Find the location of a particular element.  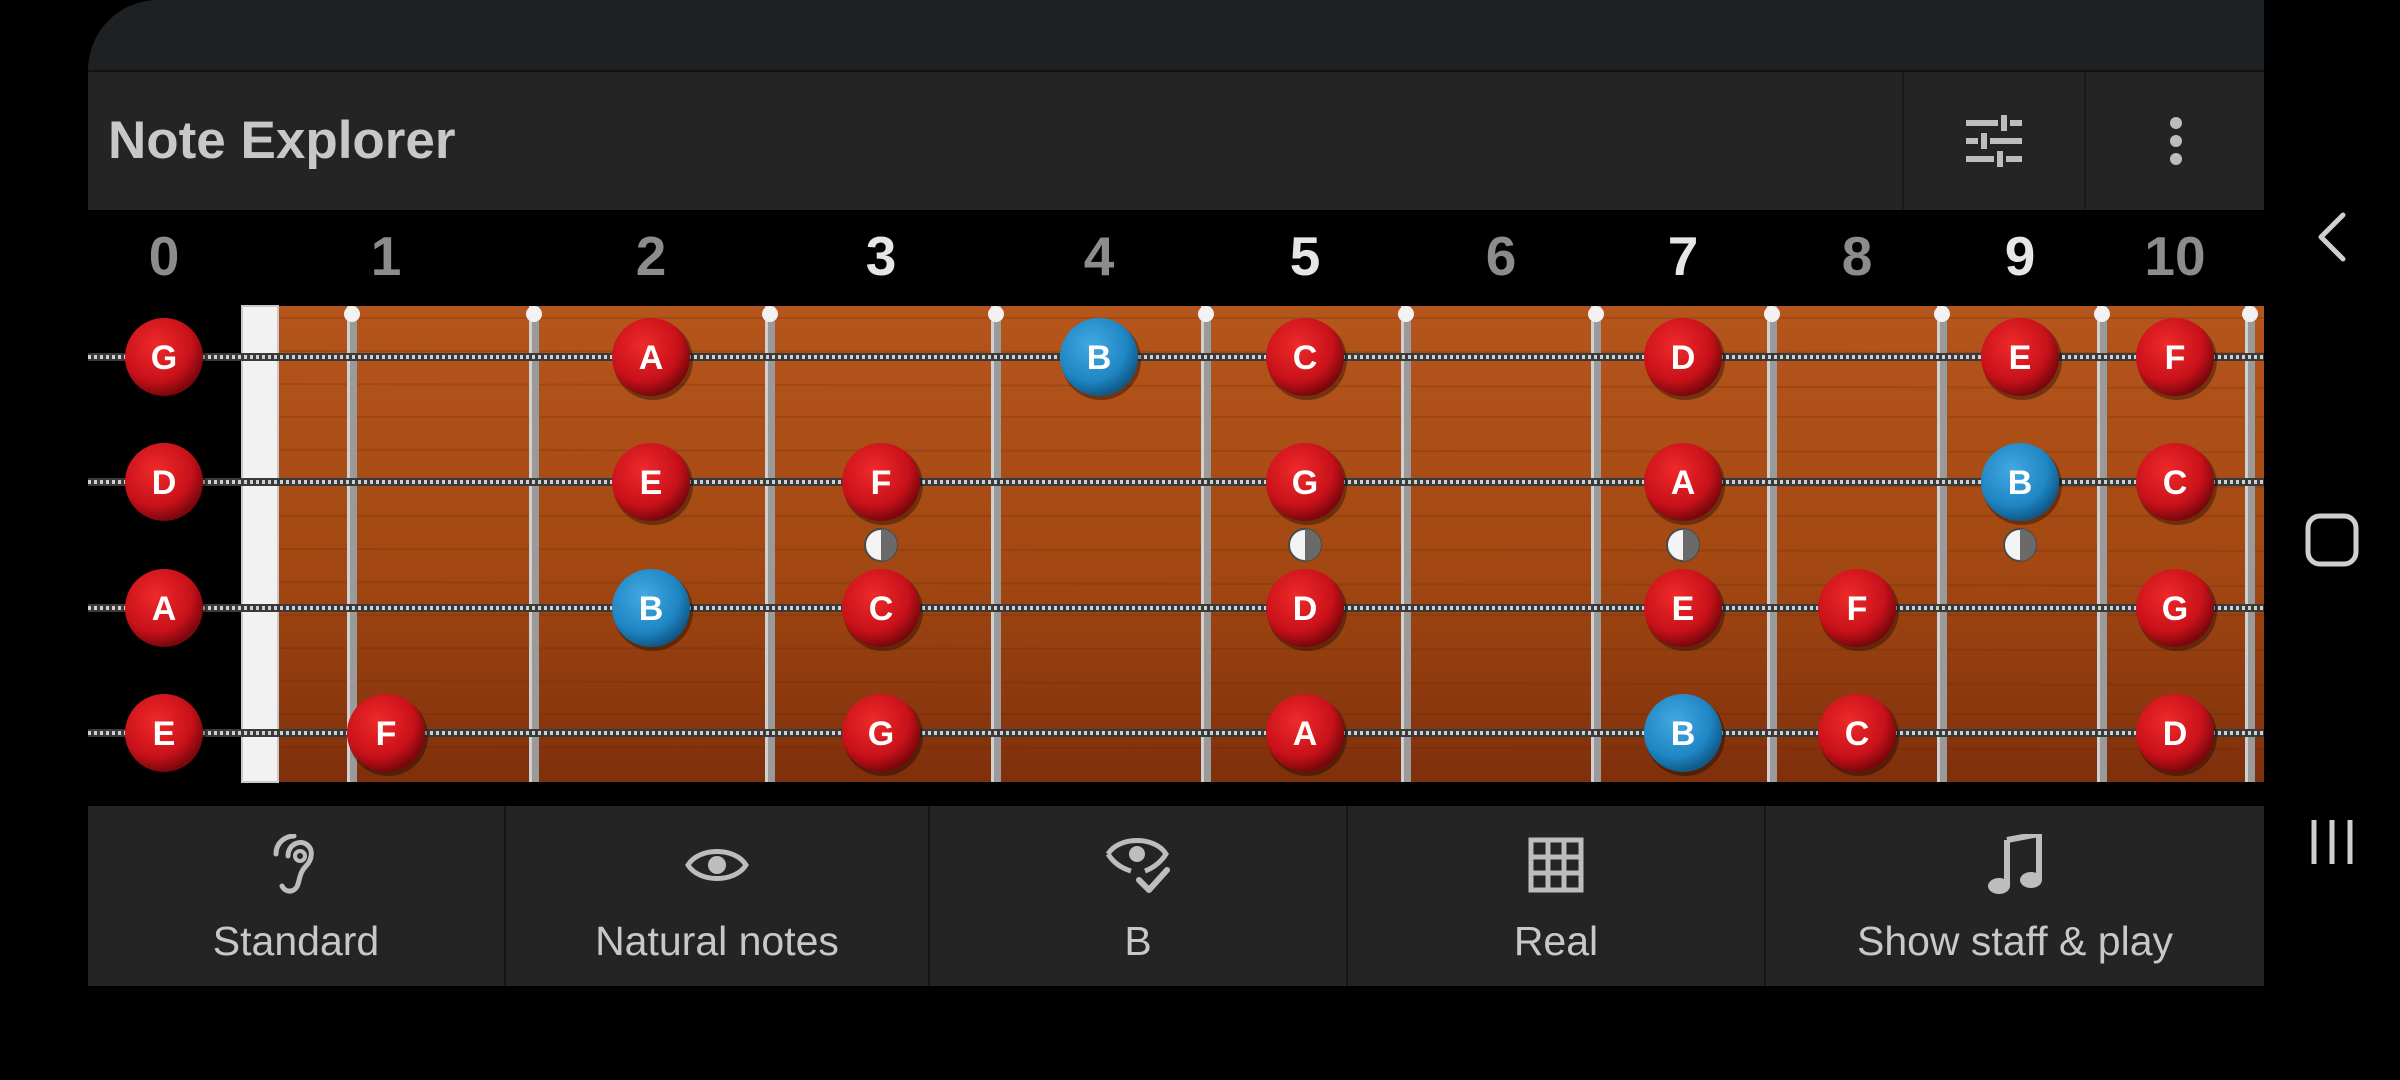

recents-icon is located at coordinates (2332, 842).